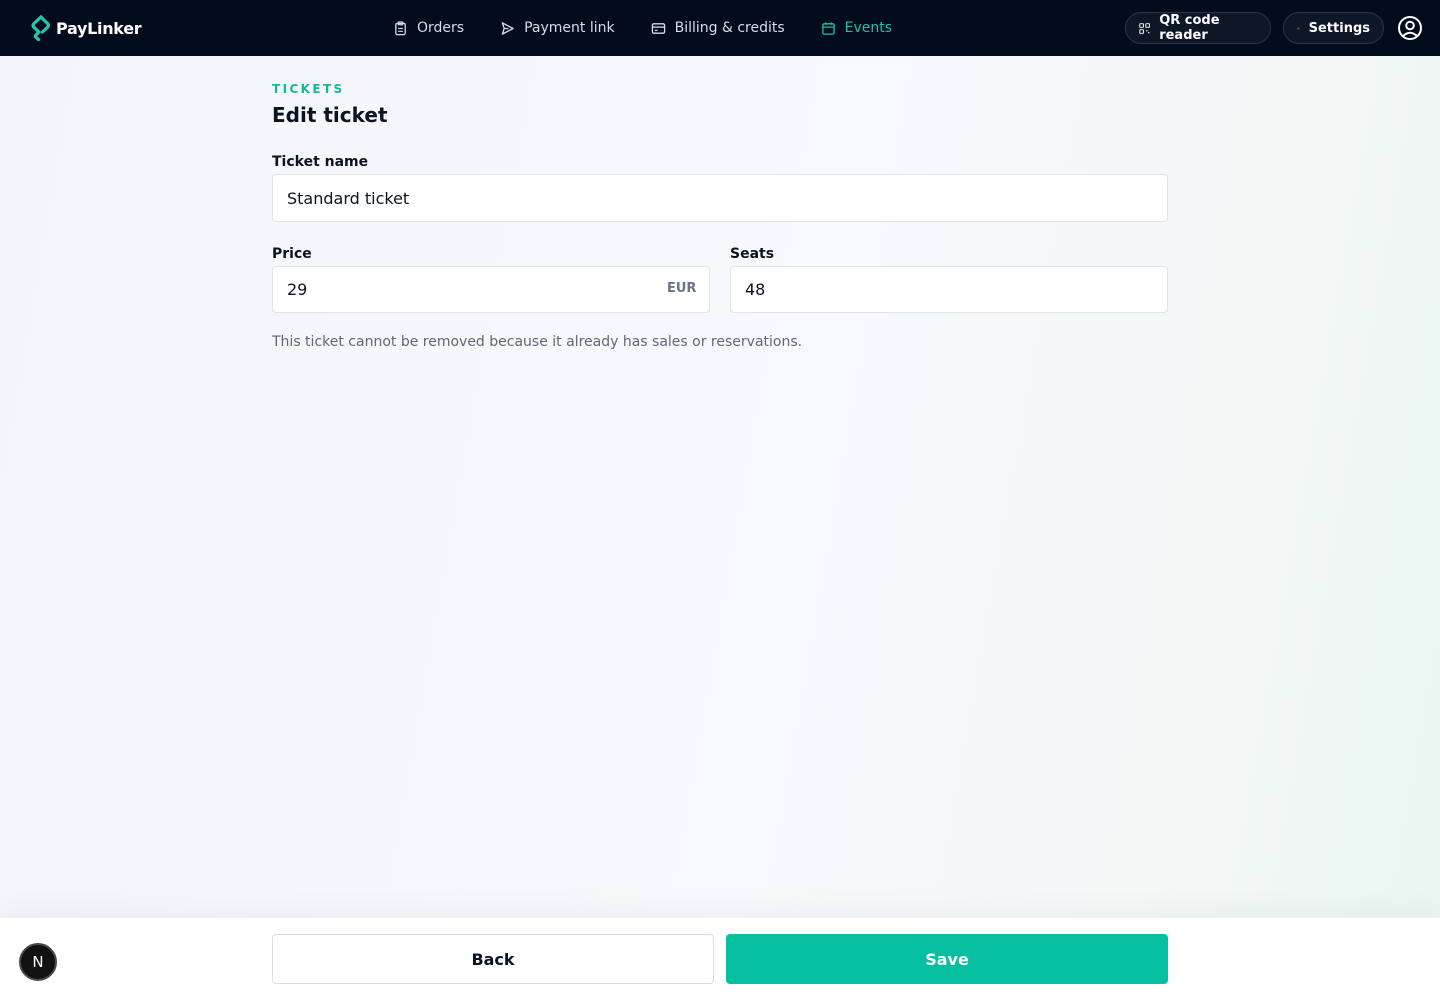 The image size is (1440, 1000). What do you see at coordinates (729, 28) in the screenshot?
I see `nav-item-label: Billing & credits` at bounding box center [729, 28].